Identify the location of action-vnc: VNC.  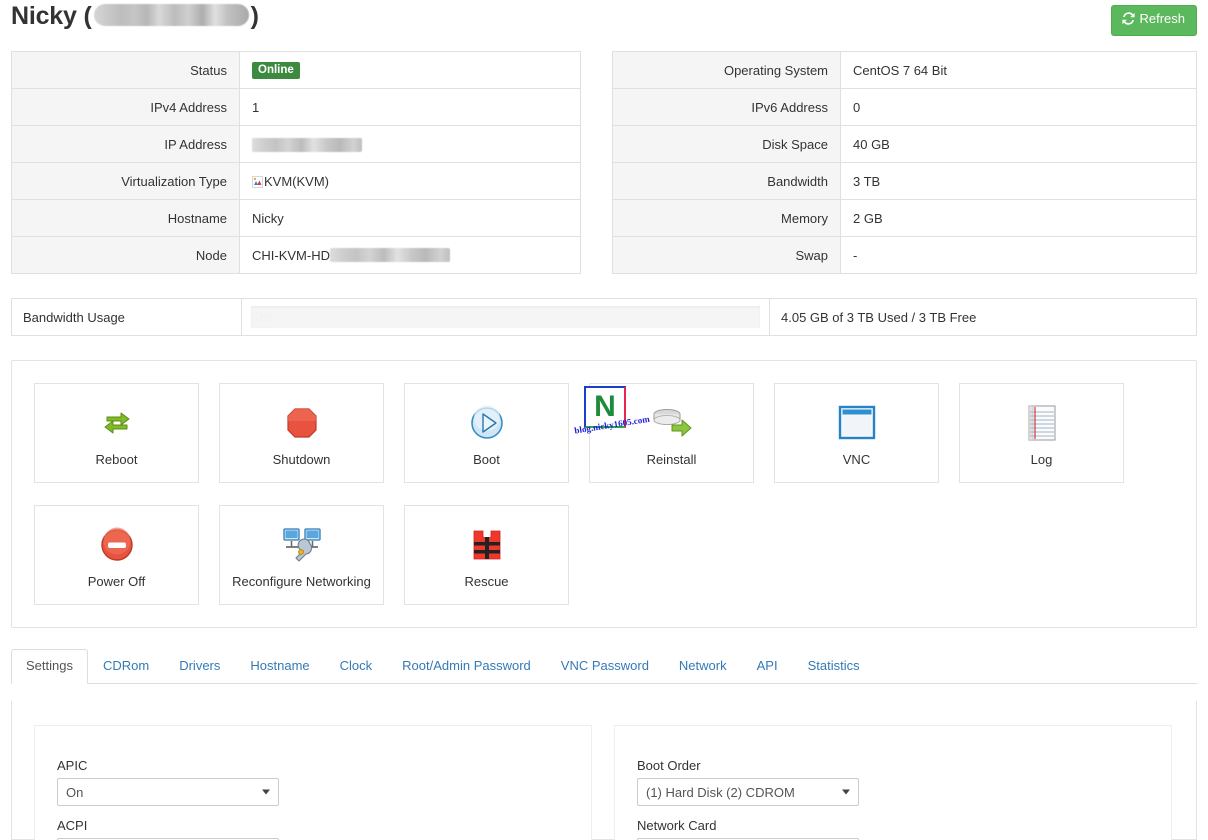
(856, 433).